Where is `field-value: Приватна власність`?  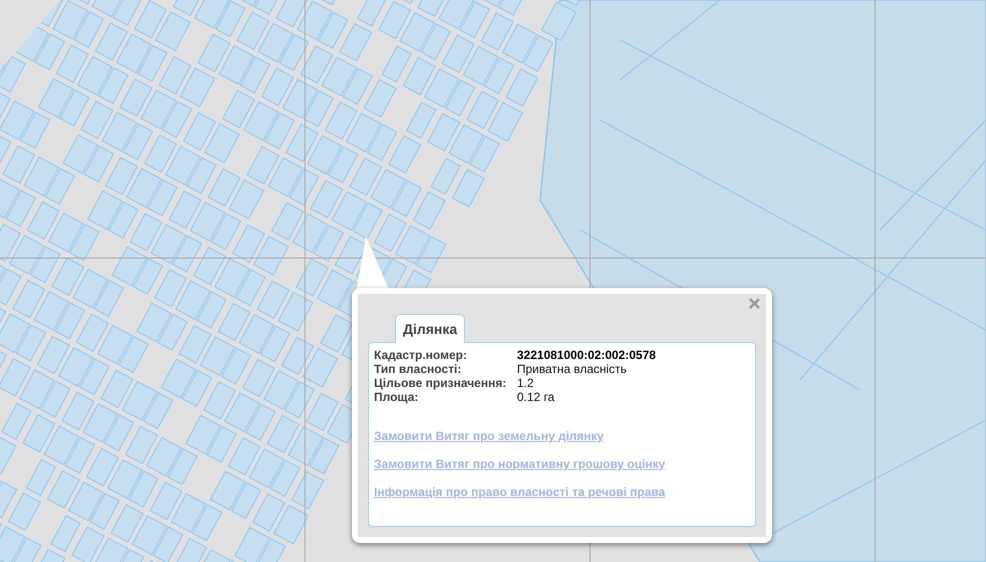
field-value: Приватна власність is located at coordinates (572, 369).